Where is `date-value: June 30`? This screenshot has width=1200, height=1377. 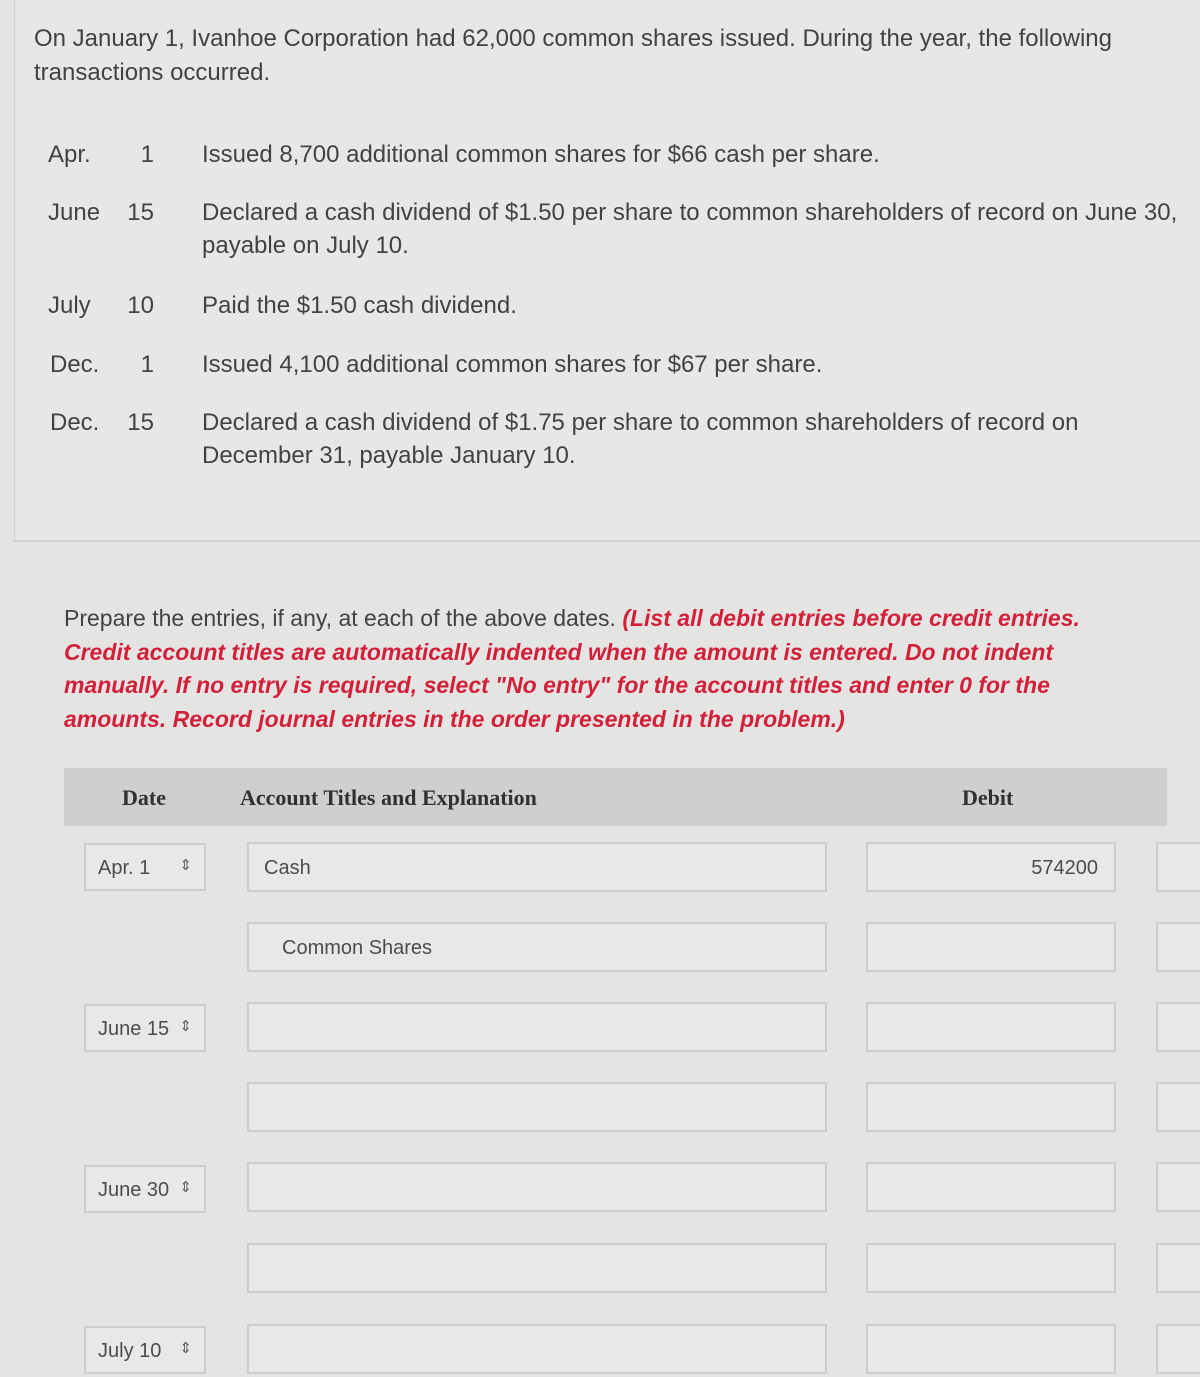
date-value: June 30 is located at coordinates (134, 1190).